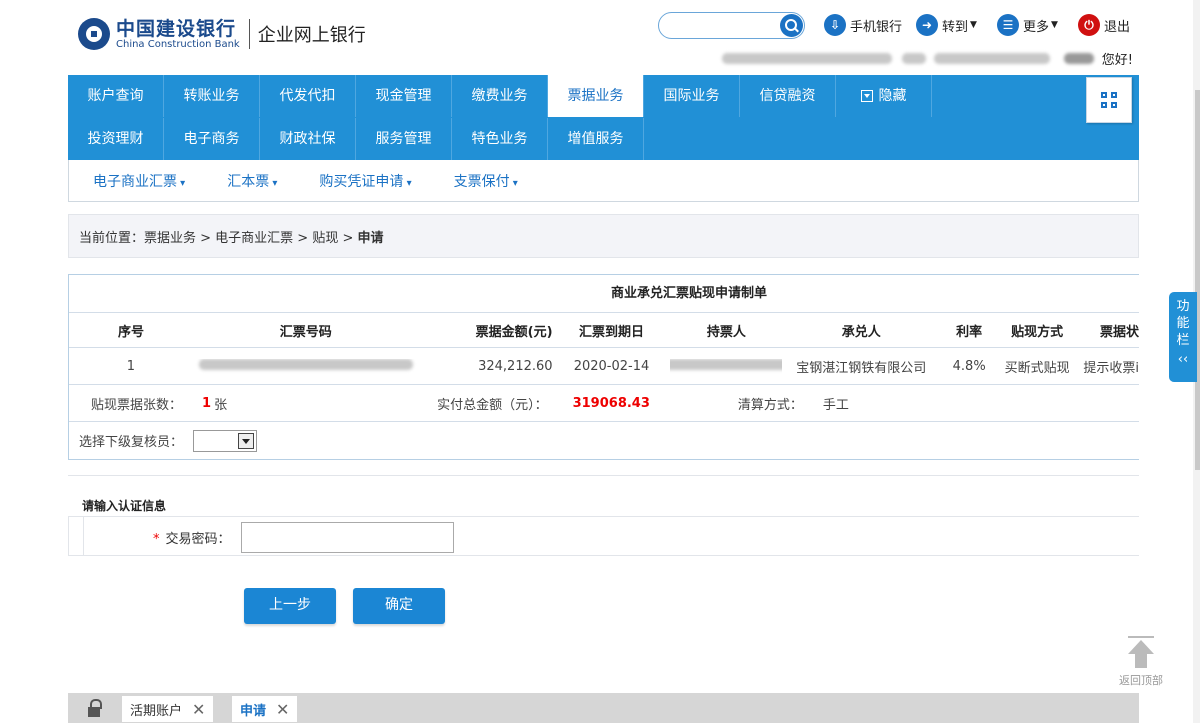 This screenshot has height=723, width=1200. Describe the element at coordinates (863, 25) in the screenshot. I see `mobile-banking-link: ⇩ 手机银行` at that location.